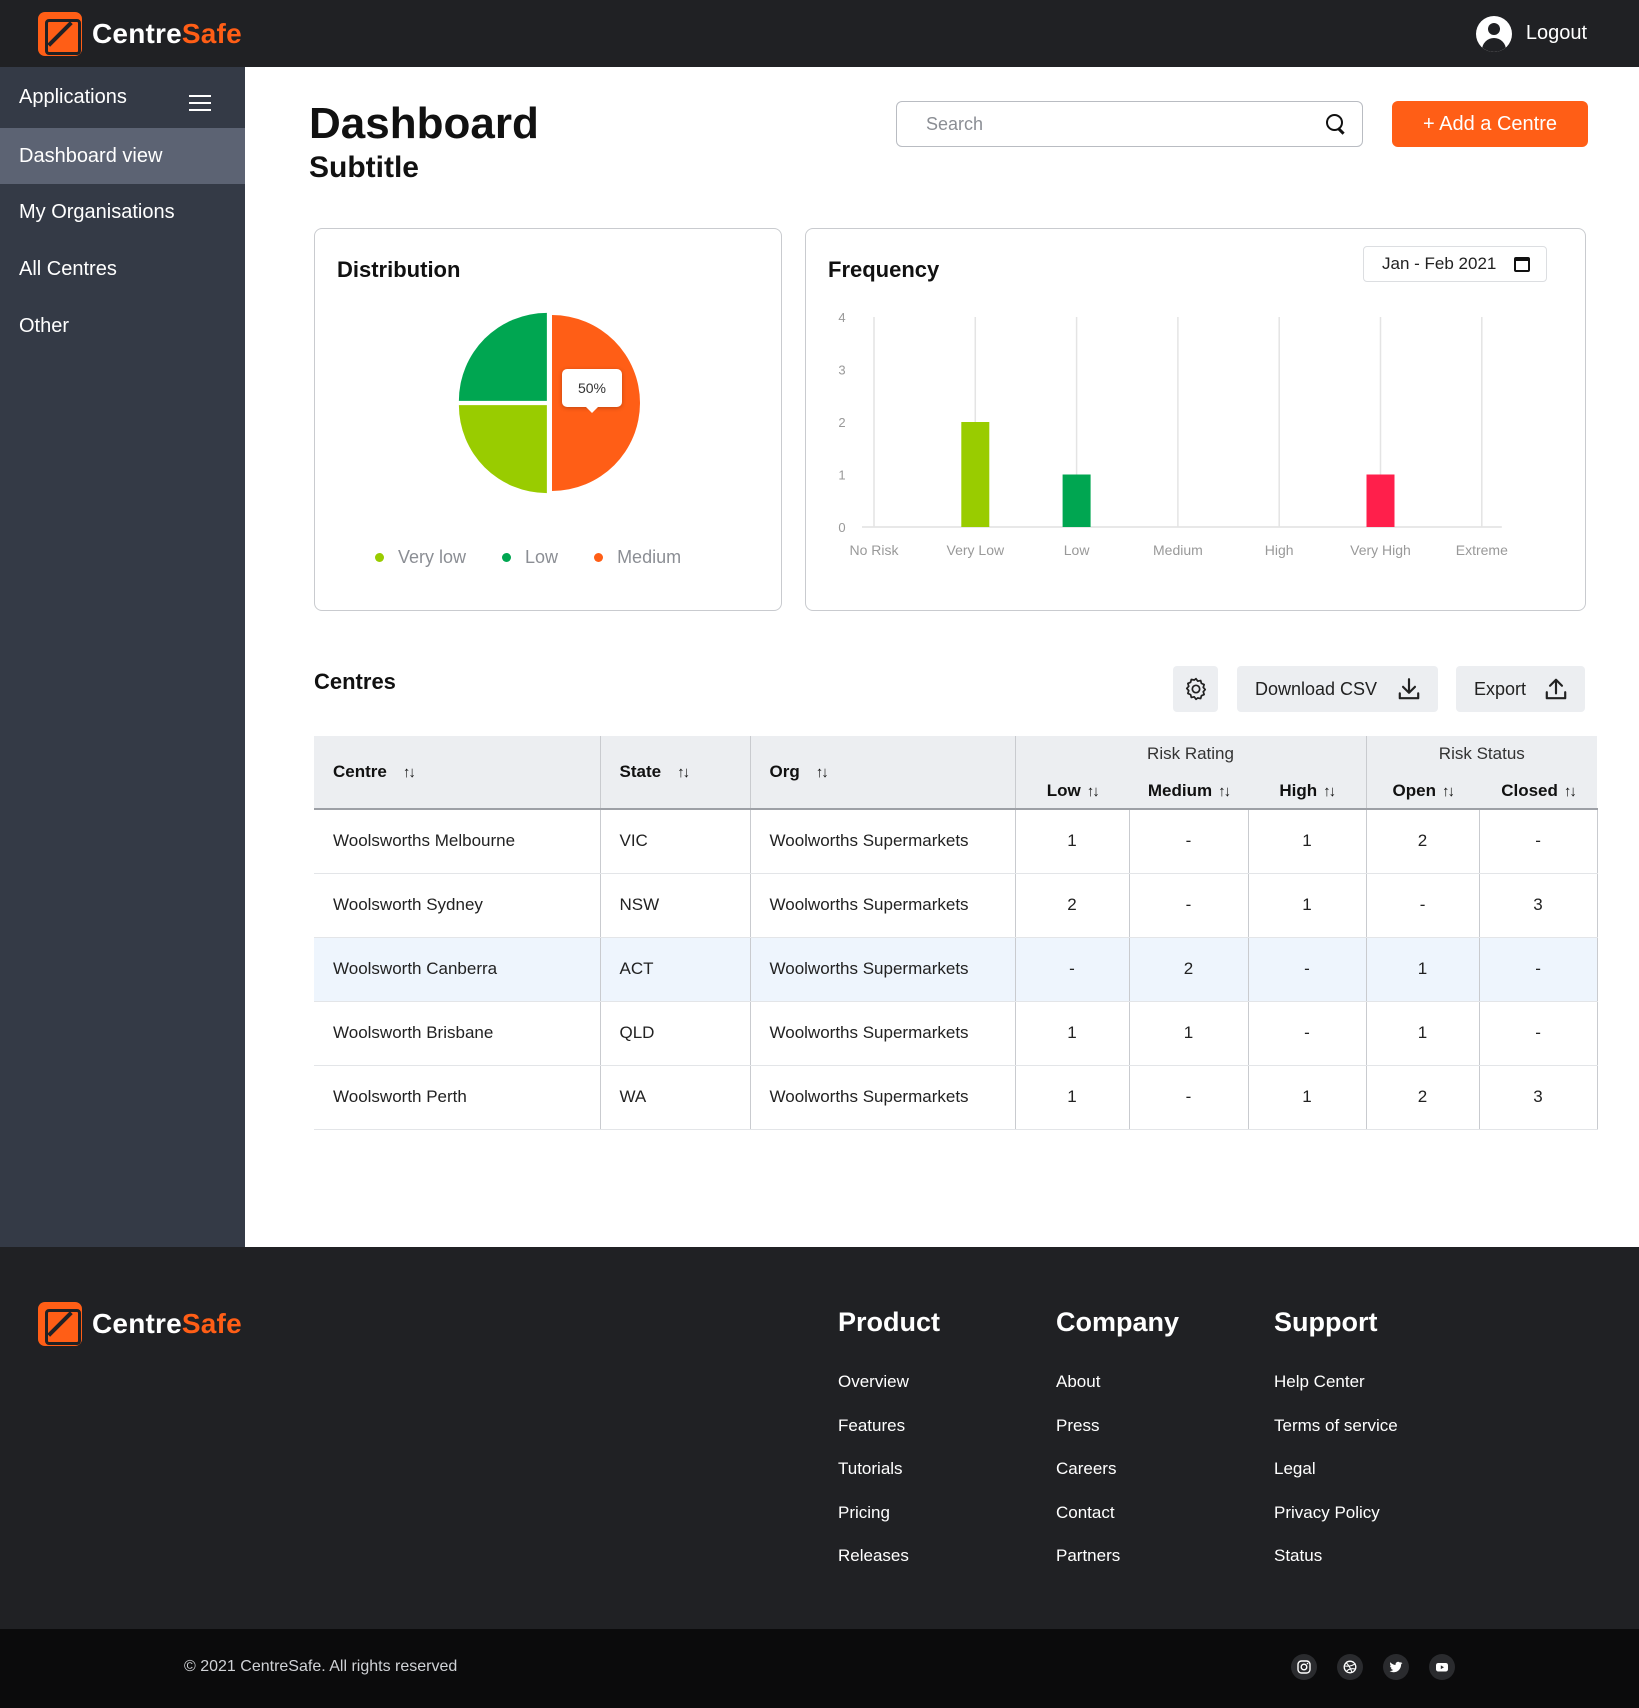  I want to click on search-icon, so click(1336, 124).